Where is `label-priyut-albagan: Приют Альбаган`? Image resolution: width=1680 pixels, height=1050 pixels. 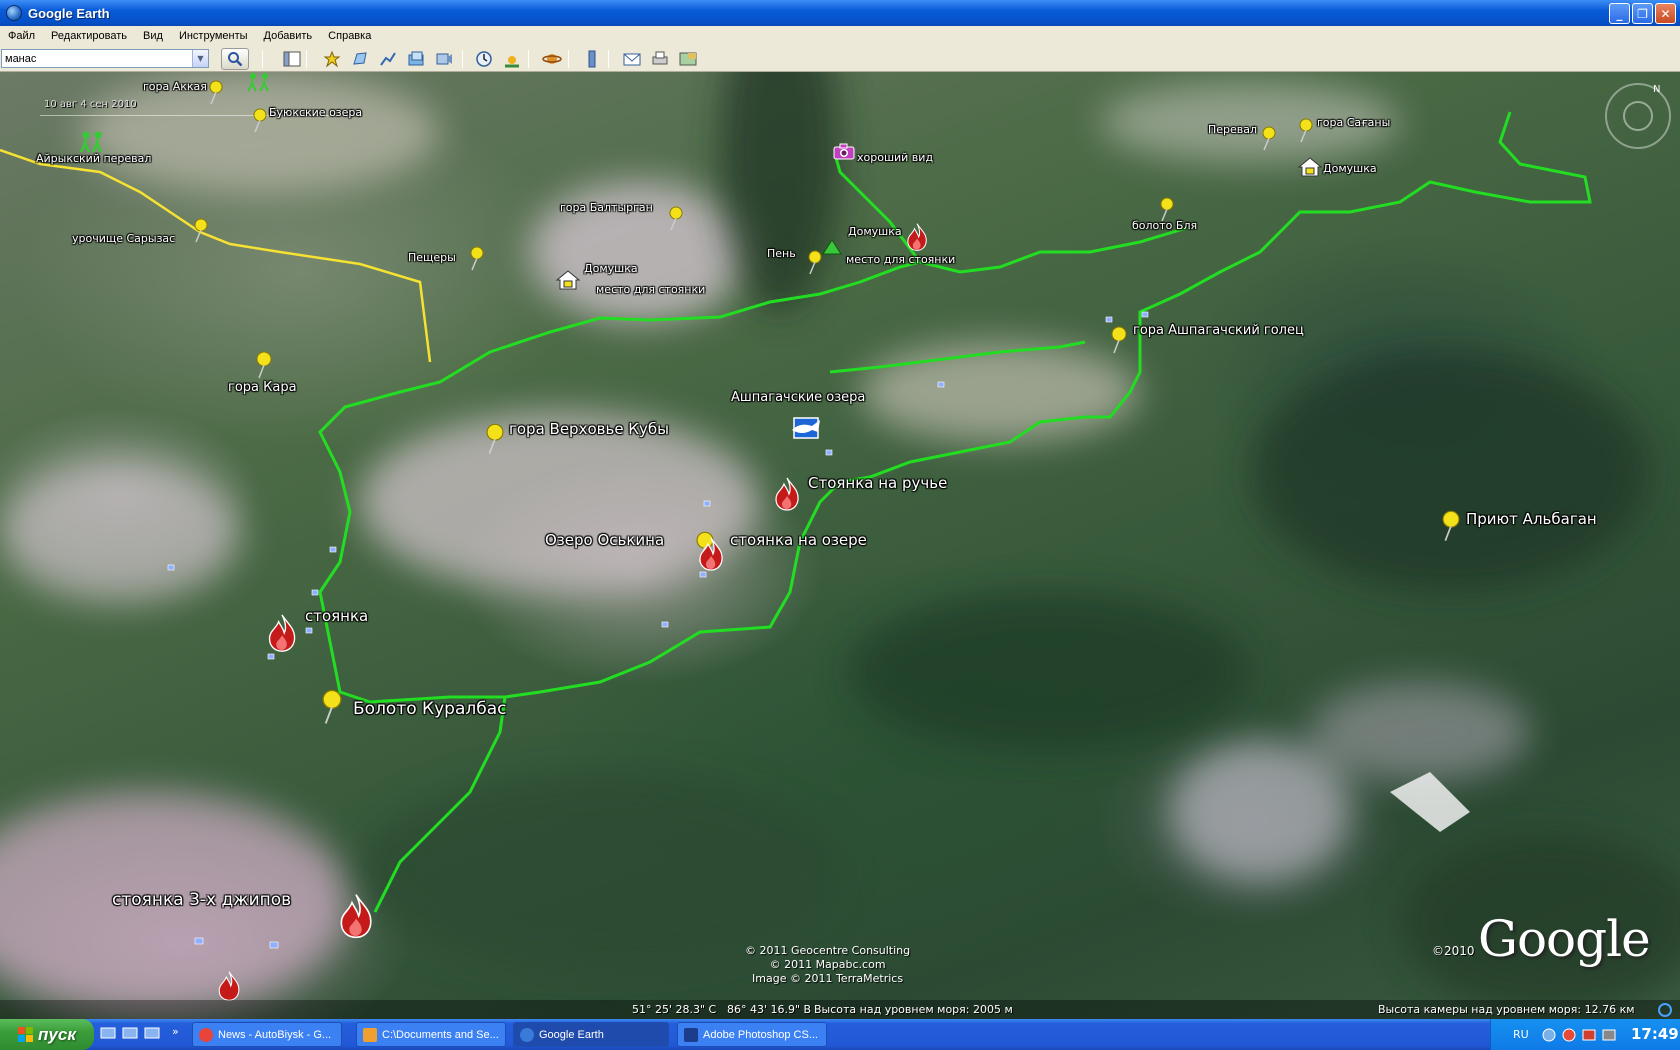
label-priyut-albagan: Приют Альбаган is located at coordinates (1531, 519).